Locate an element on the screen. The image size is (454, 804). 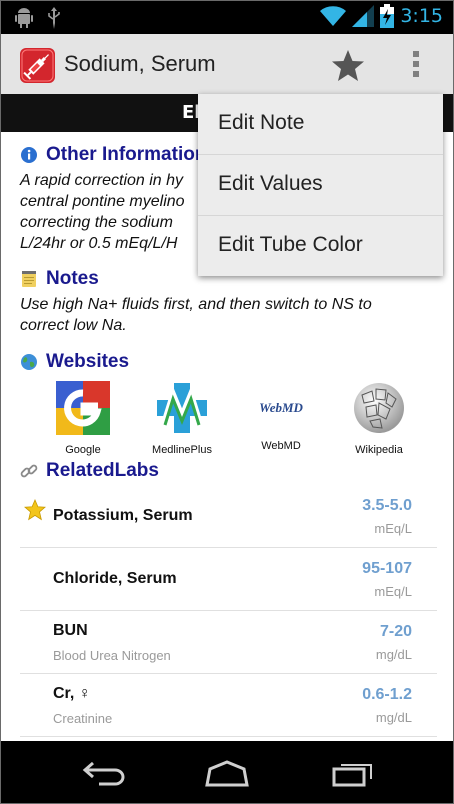
related-lab-row: Cr, ♀ Creatinine 0.6-1.2 mg/dL is located at coordinates (228, 705).